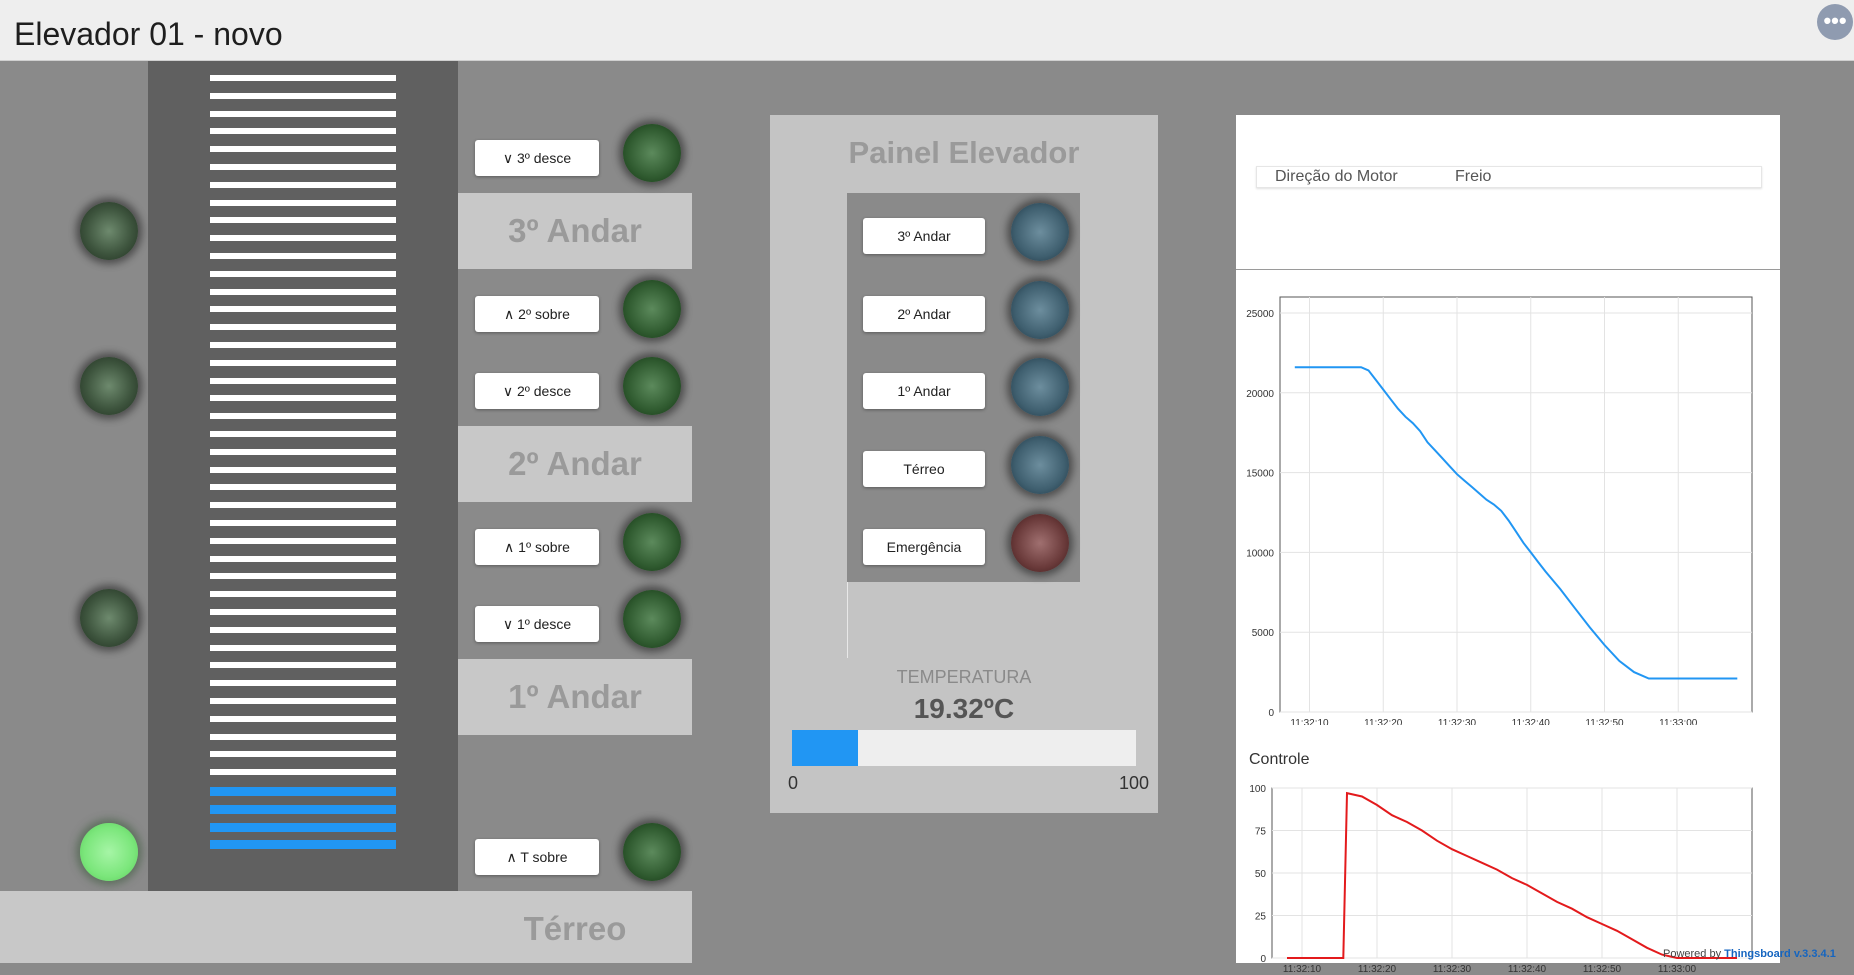  Describe the element at coordinates (1257, 789) in the screenshot. I see `y-tick-label: 100` at that location.